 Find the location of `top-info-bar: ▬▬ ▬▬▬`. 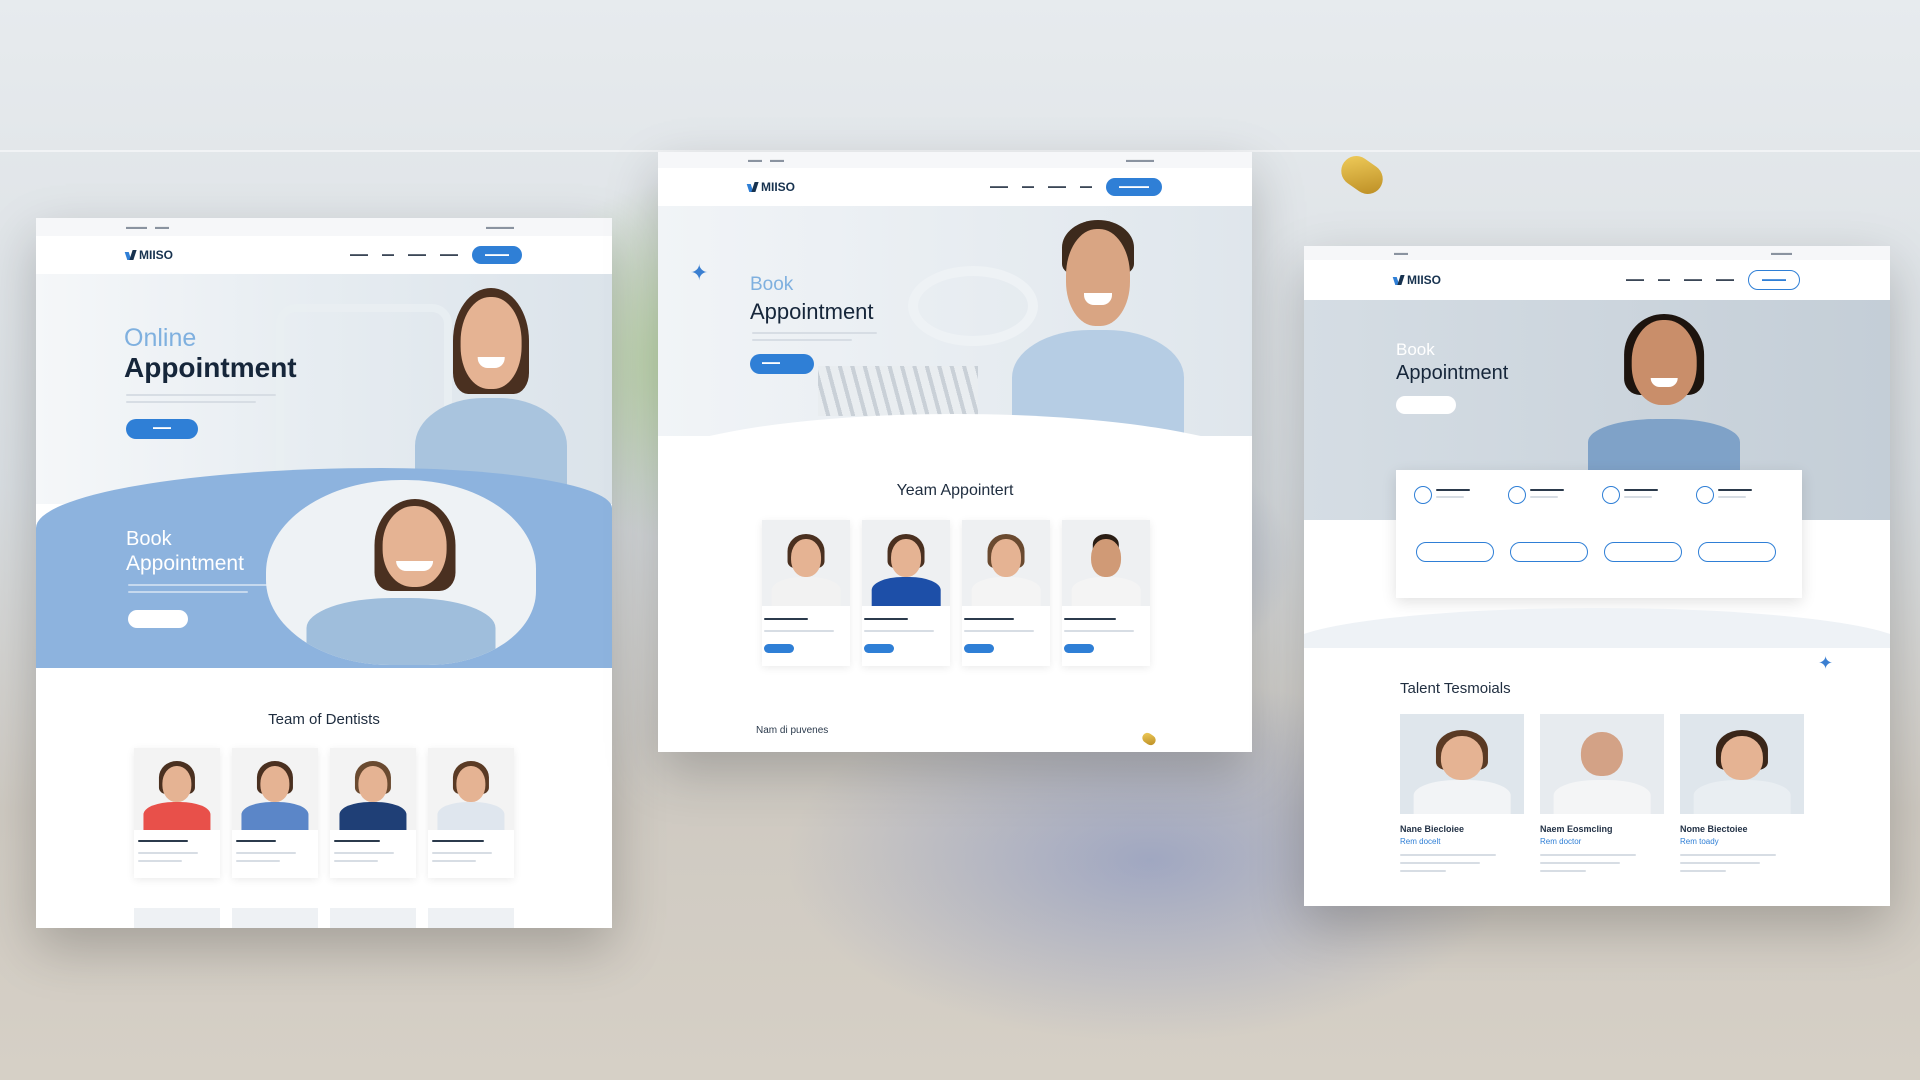

top-info-bar: ▬▬ ▬▬▬ is located at coordinates (1597, 253).